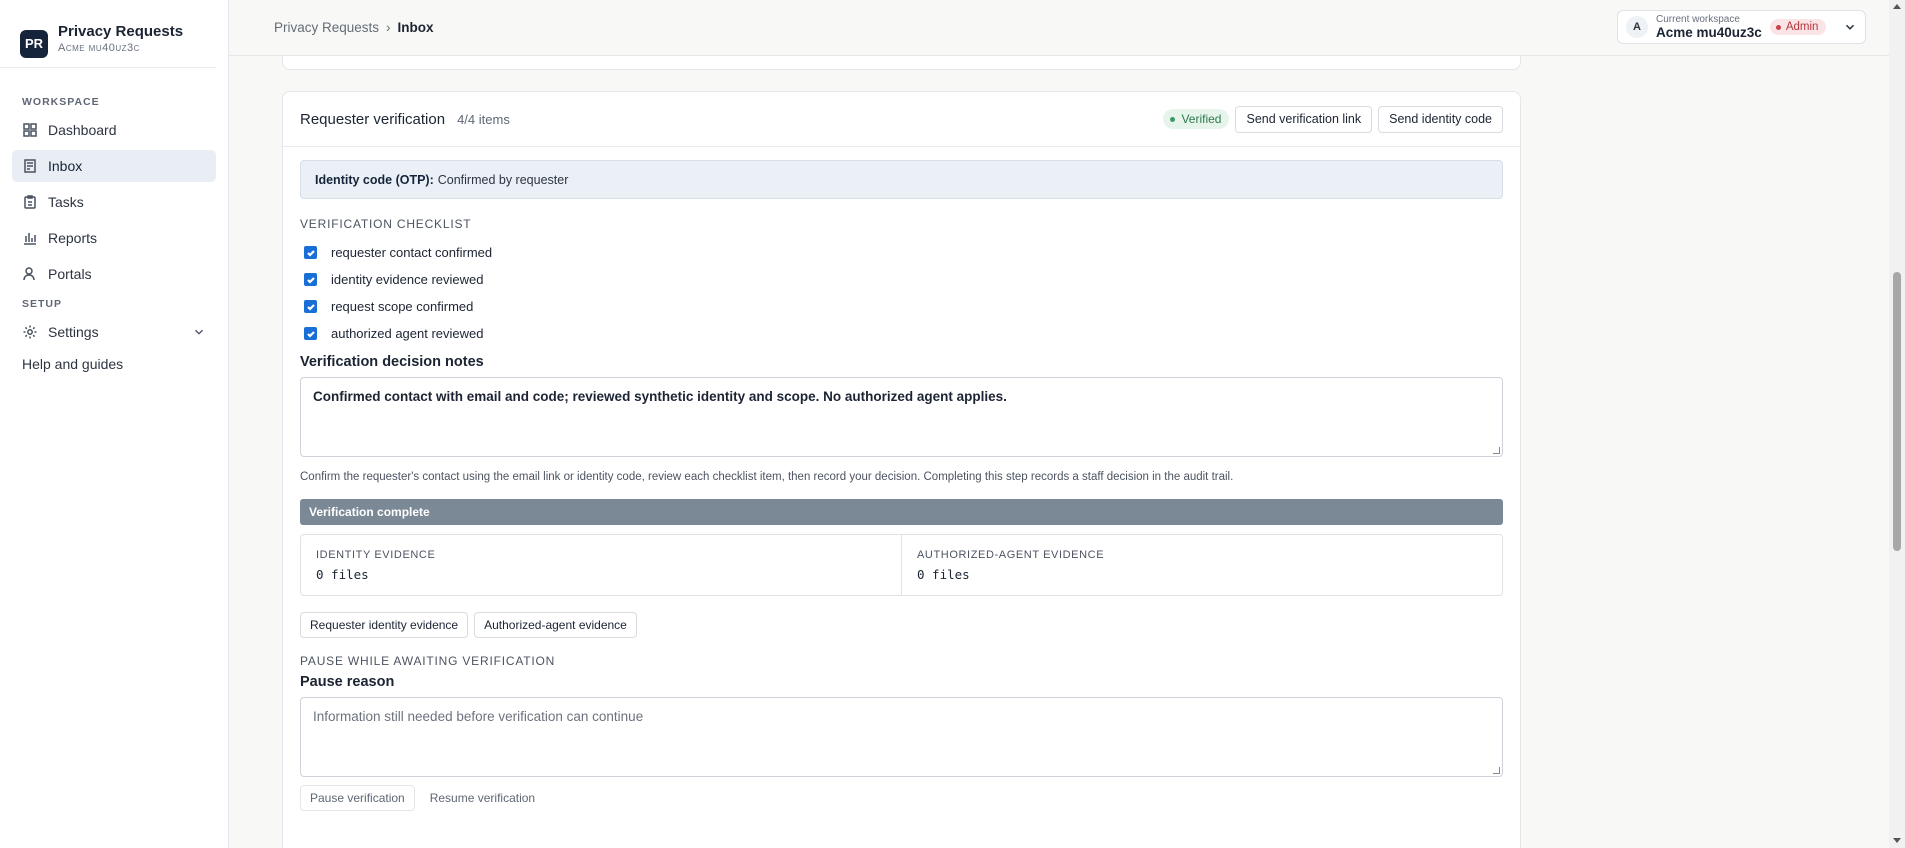 The width and height of the screenshot is (1905, 848). Describe the element at coordinates (66, 202) in the screenshot. I see `sidebar-item-label: Tasks` at that location.